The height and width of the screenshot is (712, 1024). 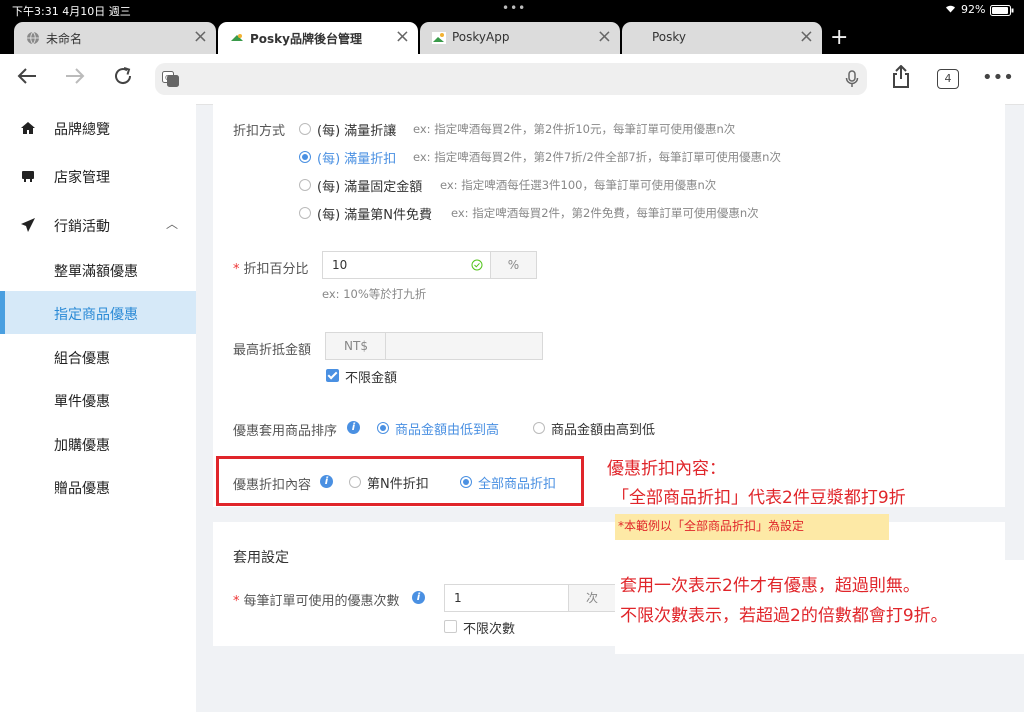 I want to click on max-discount-label: 最高折抵金額, so click(x=272, y=350).